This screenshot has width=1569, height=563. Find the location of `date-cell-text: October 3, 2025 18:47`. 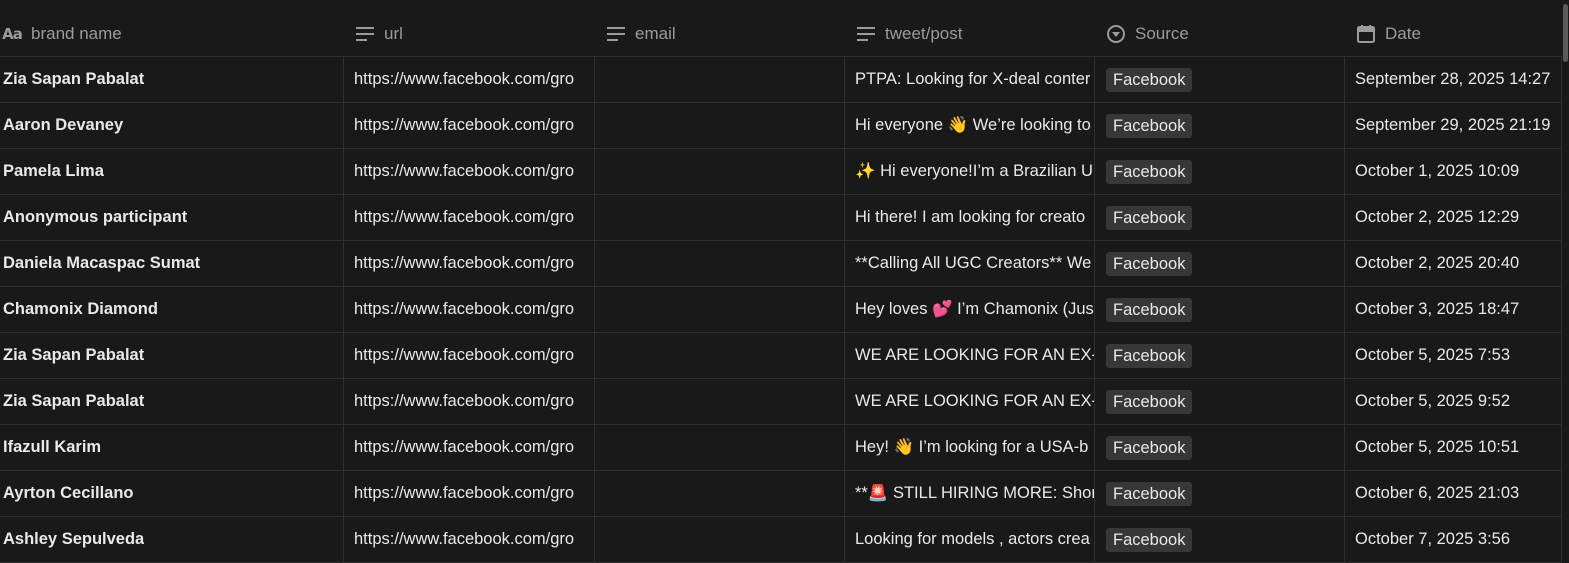

date-cell-text: October 3, 2025 18:47 is located at coordinates (1437, 309).